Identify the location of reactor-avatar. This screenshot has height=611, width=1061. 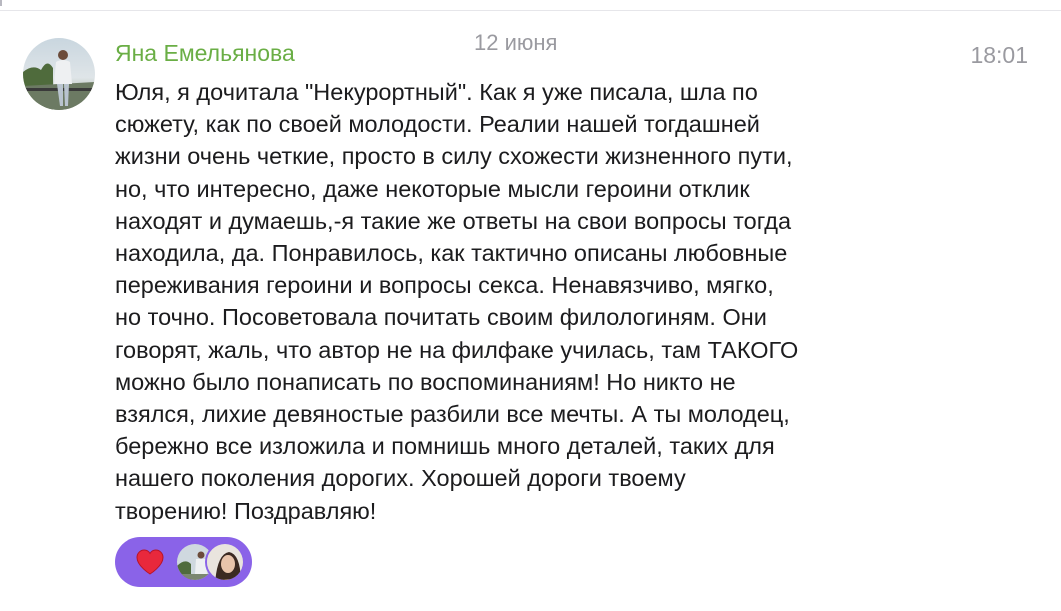
(225, 562).